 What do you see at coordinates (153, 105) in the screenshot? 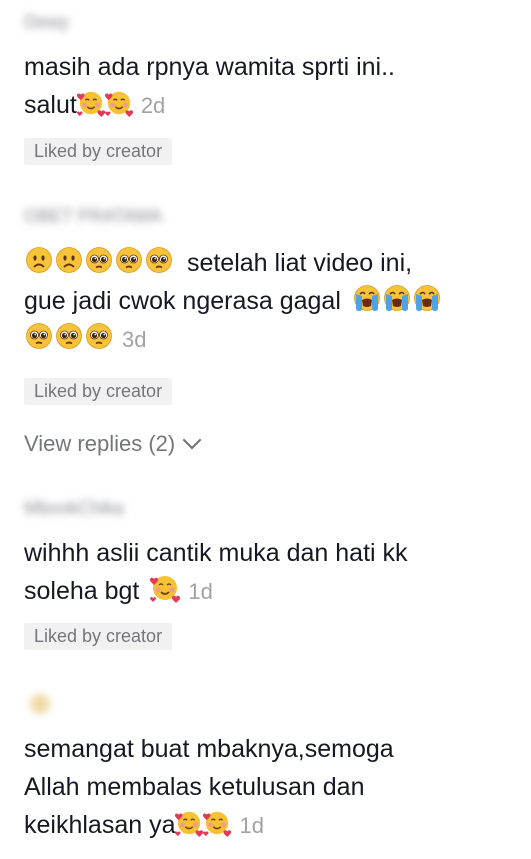
I see `comment-age: 2d` at bounding box center [153, 105].